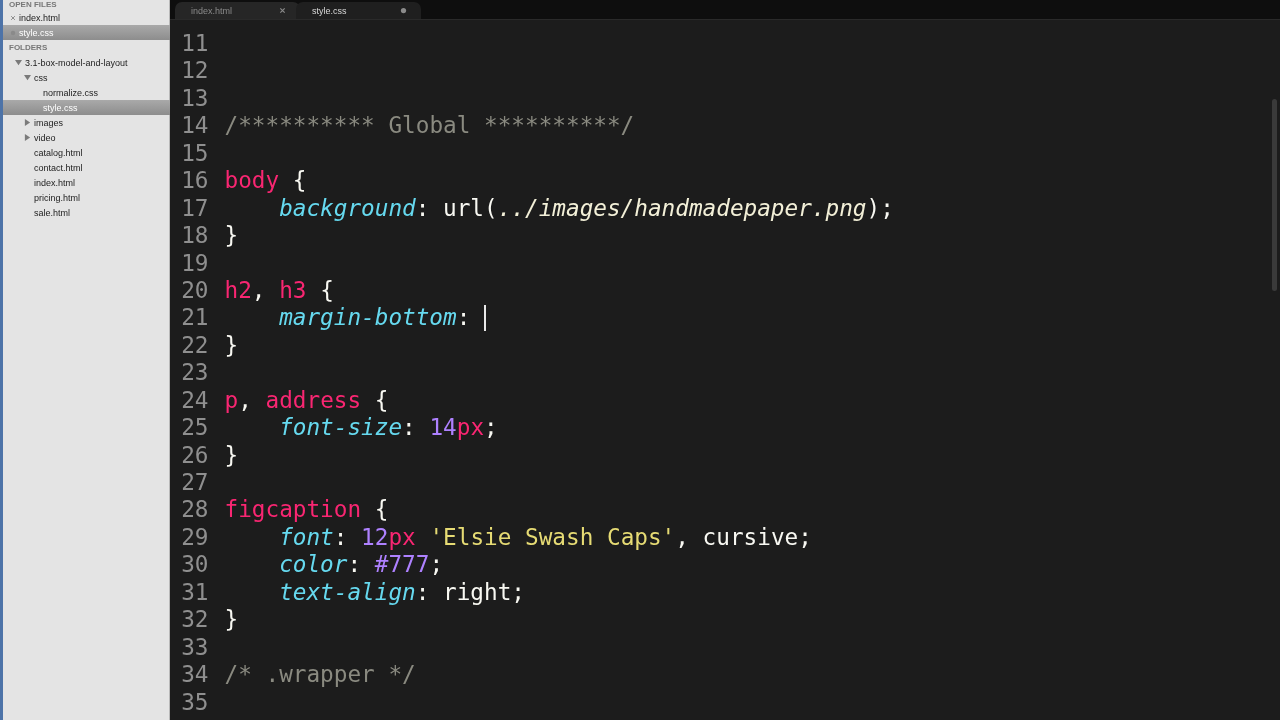 This screenshot has height=720, width=1280. I want to click on line-number: 30, so click(195, 565).